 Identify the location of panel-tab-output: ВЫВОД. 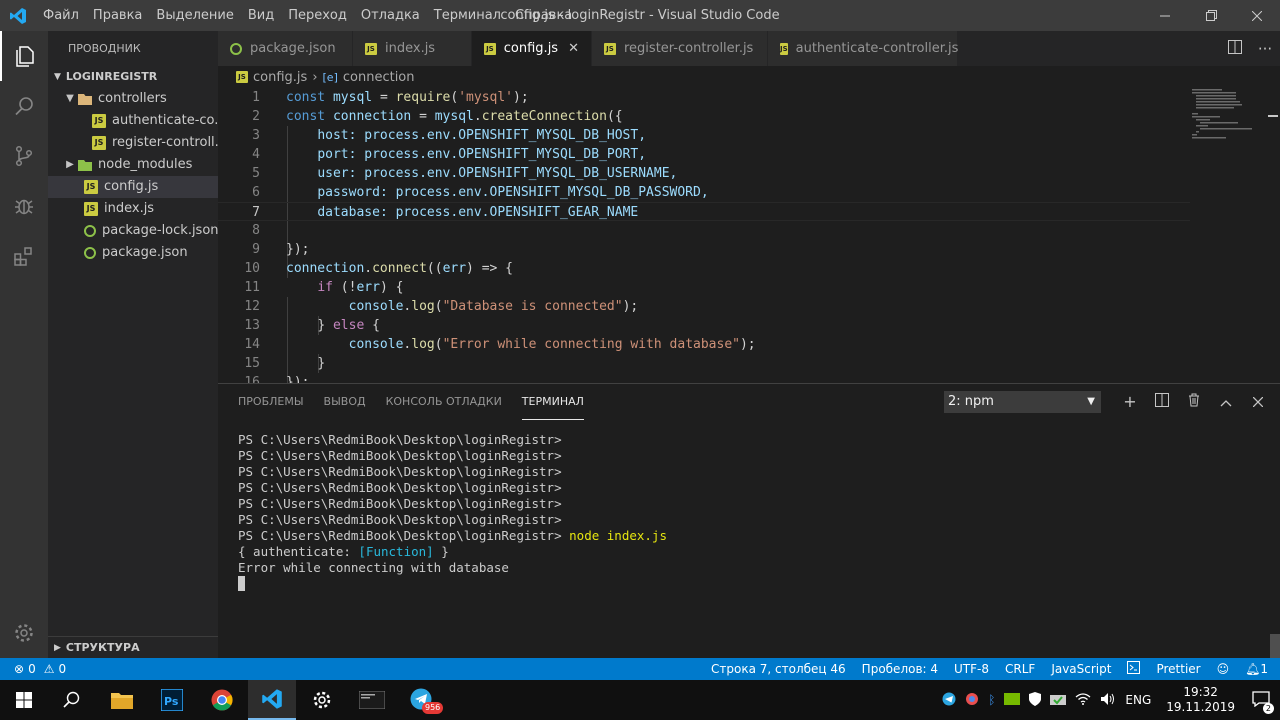
(345, 402).